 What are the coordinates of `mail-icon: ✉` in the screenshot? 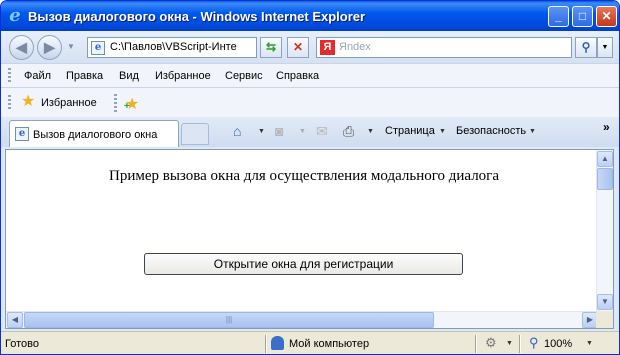 It's located at (322, 131).